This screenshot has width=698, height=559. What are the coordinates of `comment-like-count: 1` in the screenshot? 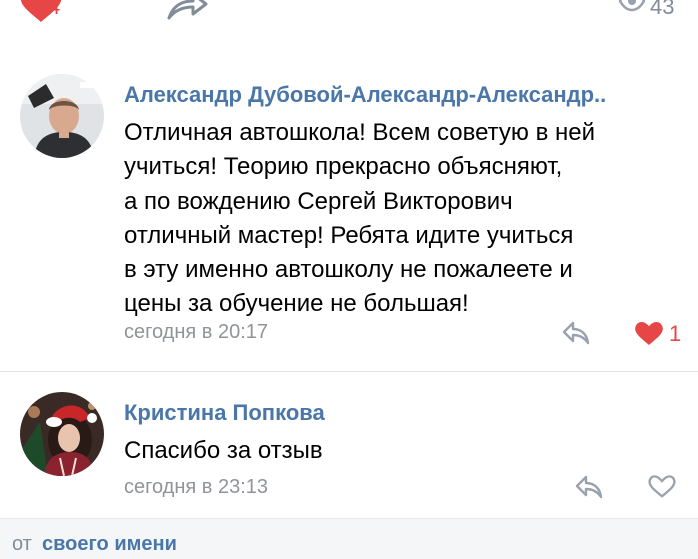 It's located at (675, 333).